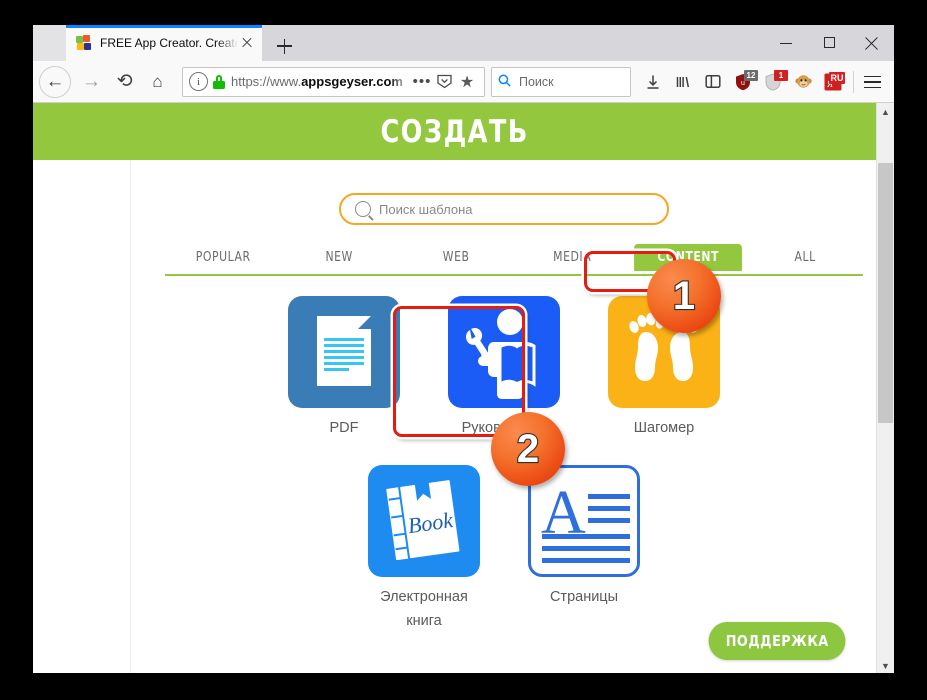  What do you see at coordinates (885, 111) in the screenshot?
I see `scroll-up-icon: ▲` at bounding box center [885, 111].